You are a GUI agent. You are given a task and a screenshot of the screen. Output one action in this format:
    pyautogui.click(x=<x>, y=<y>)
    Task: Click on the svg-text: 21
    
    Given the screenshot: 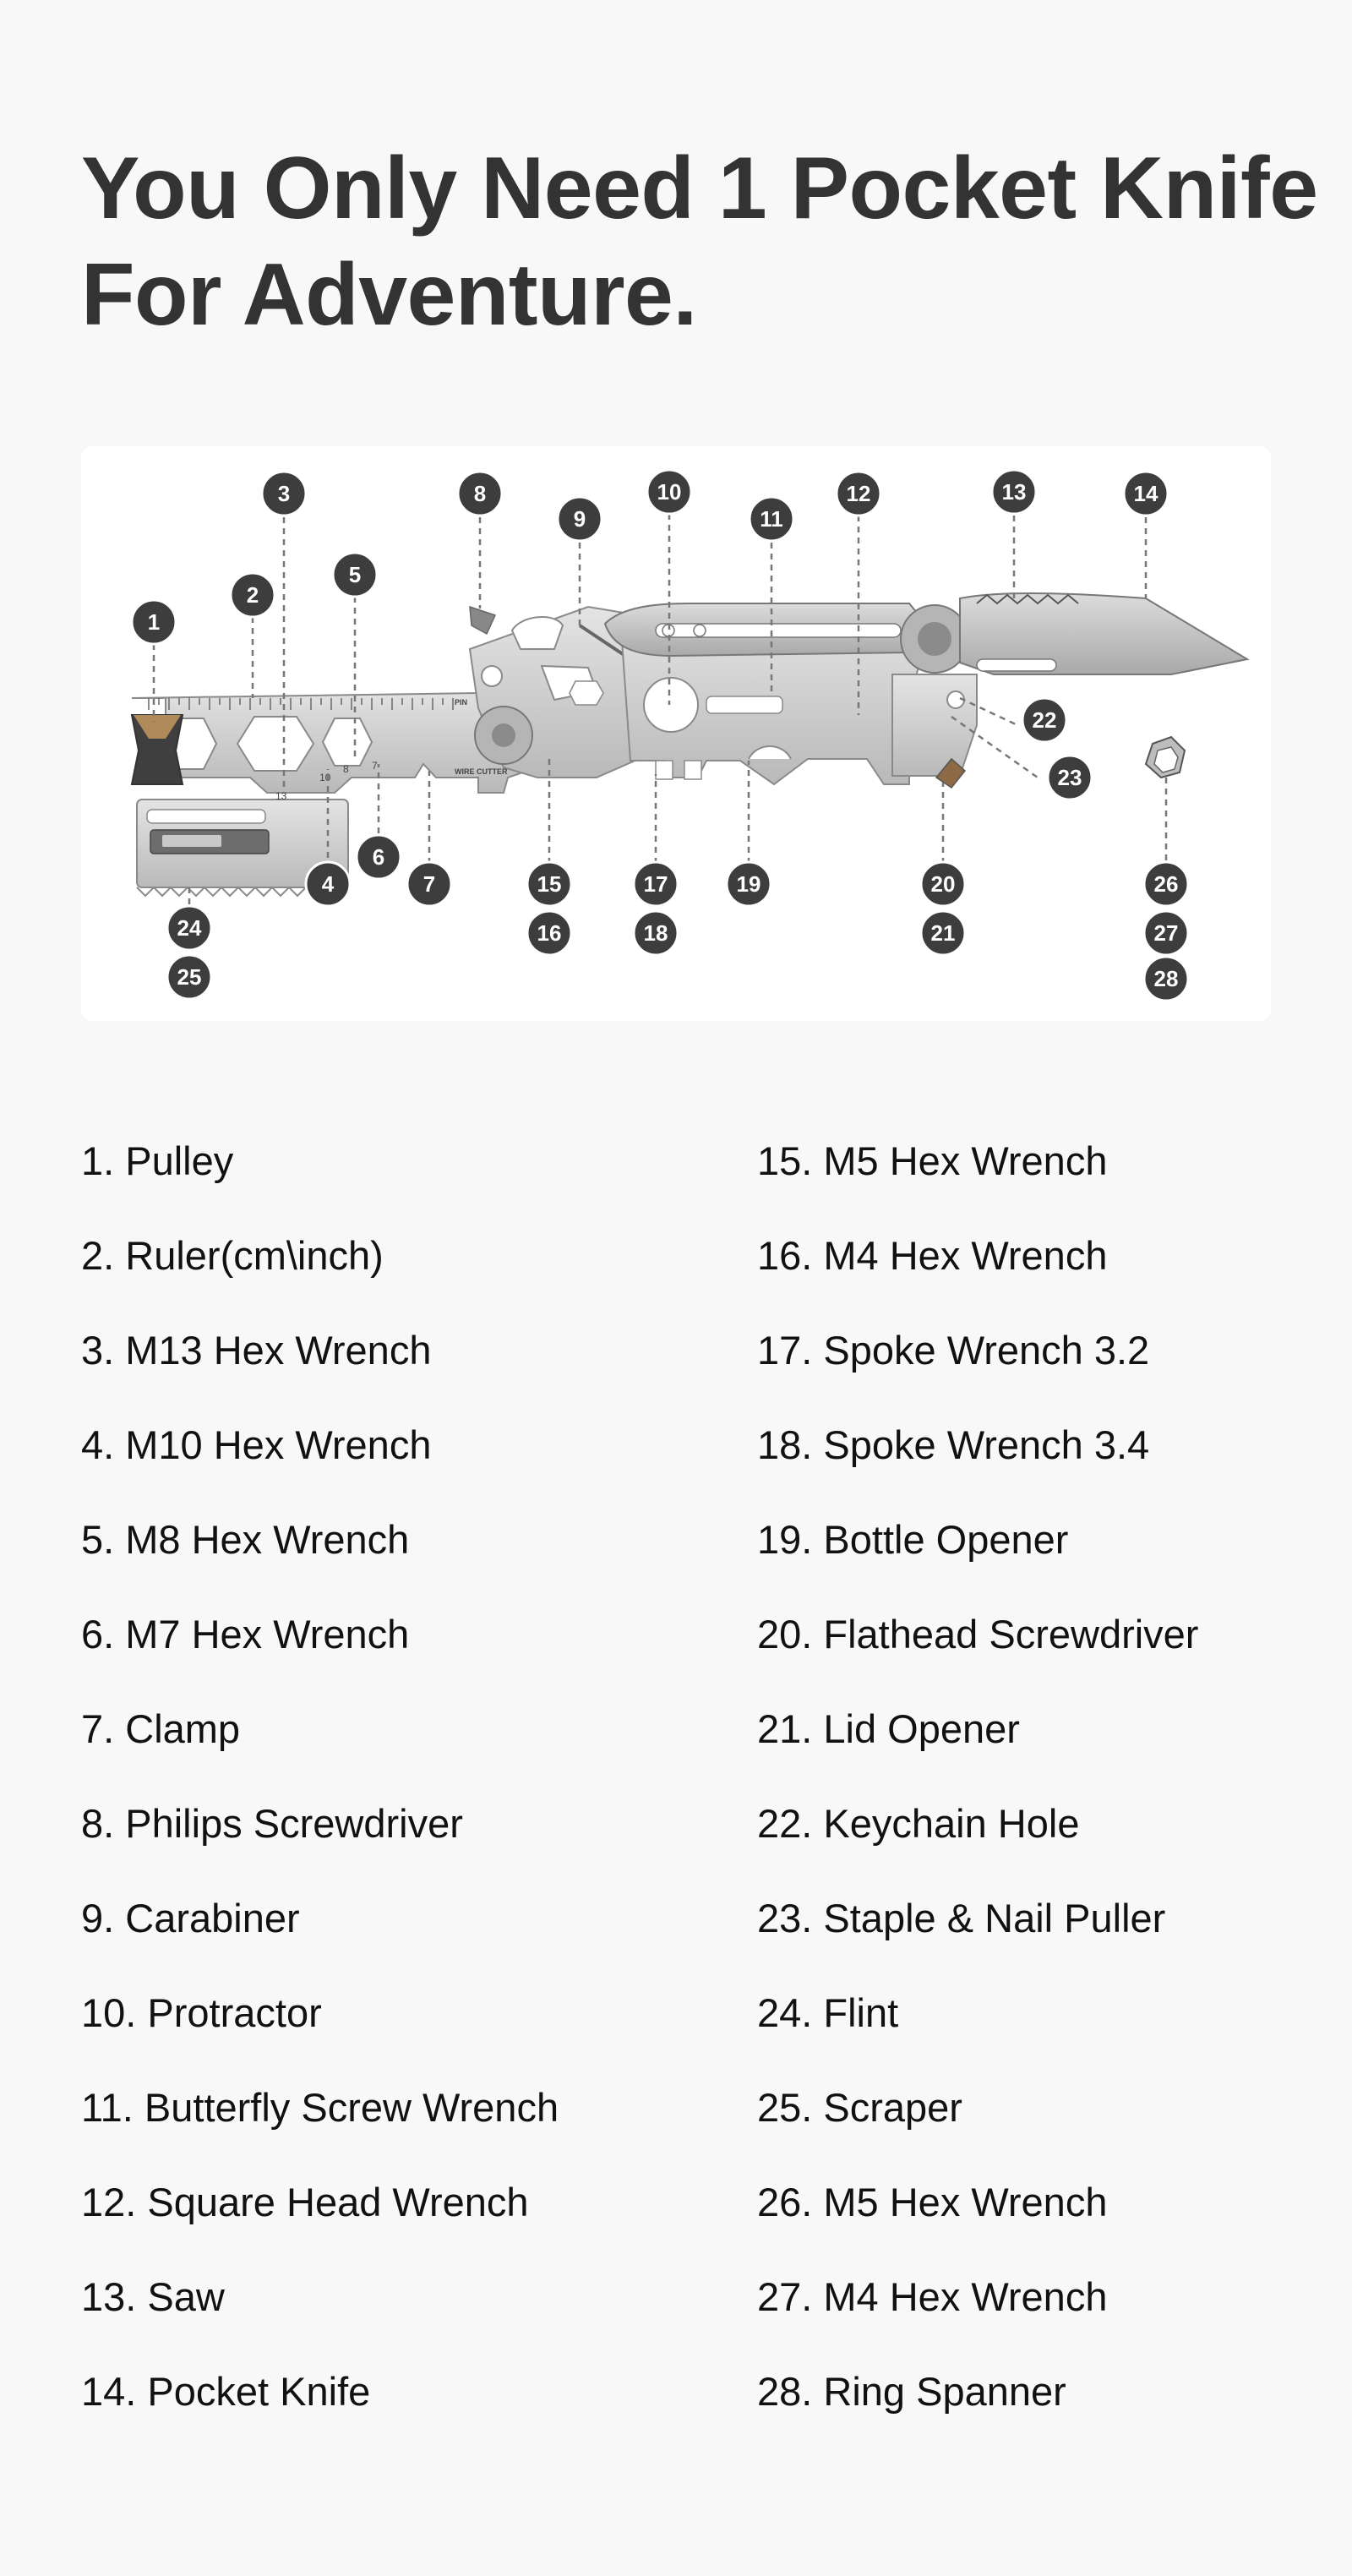 What is the action you would take?
    pyautogui.click(x=943, y=933)
    